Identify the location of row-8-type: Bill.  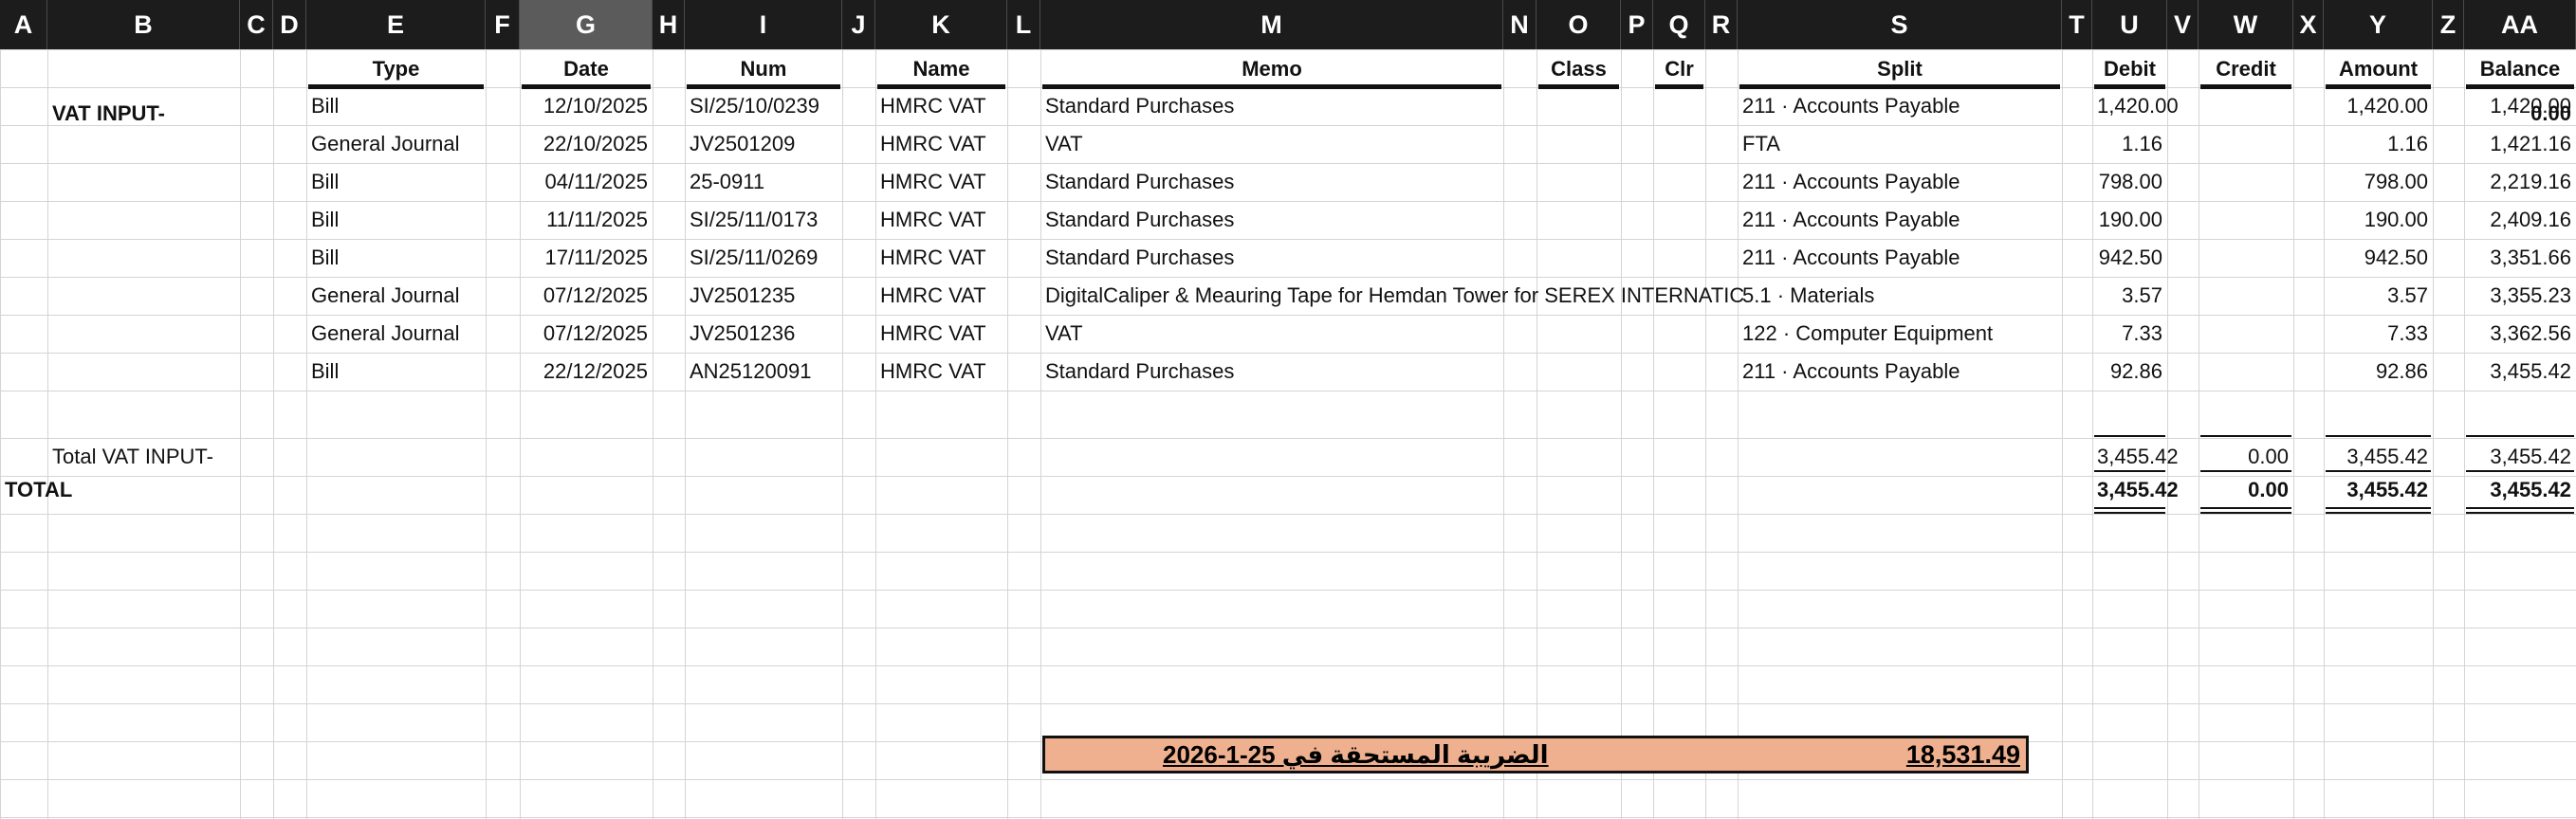
(396, 372).